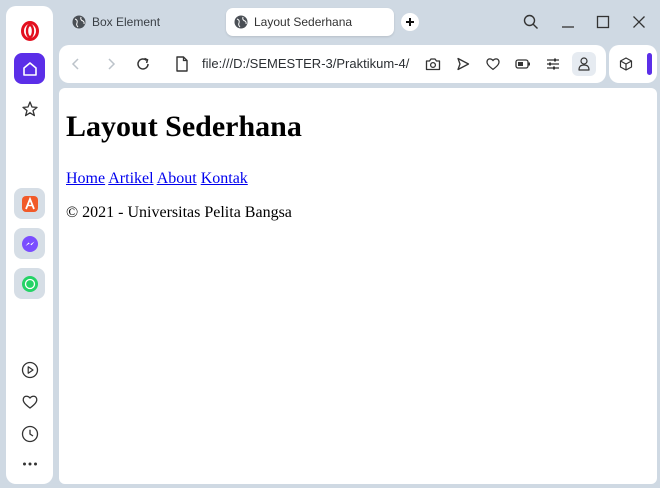  What do you see at coordinates (568, 27) in the screenshot?
I see `minimize-icon` at bounding box center [568, 27].